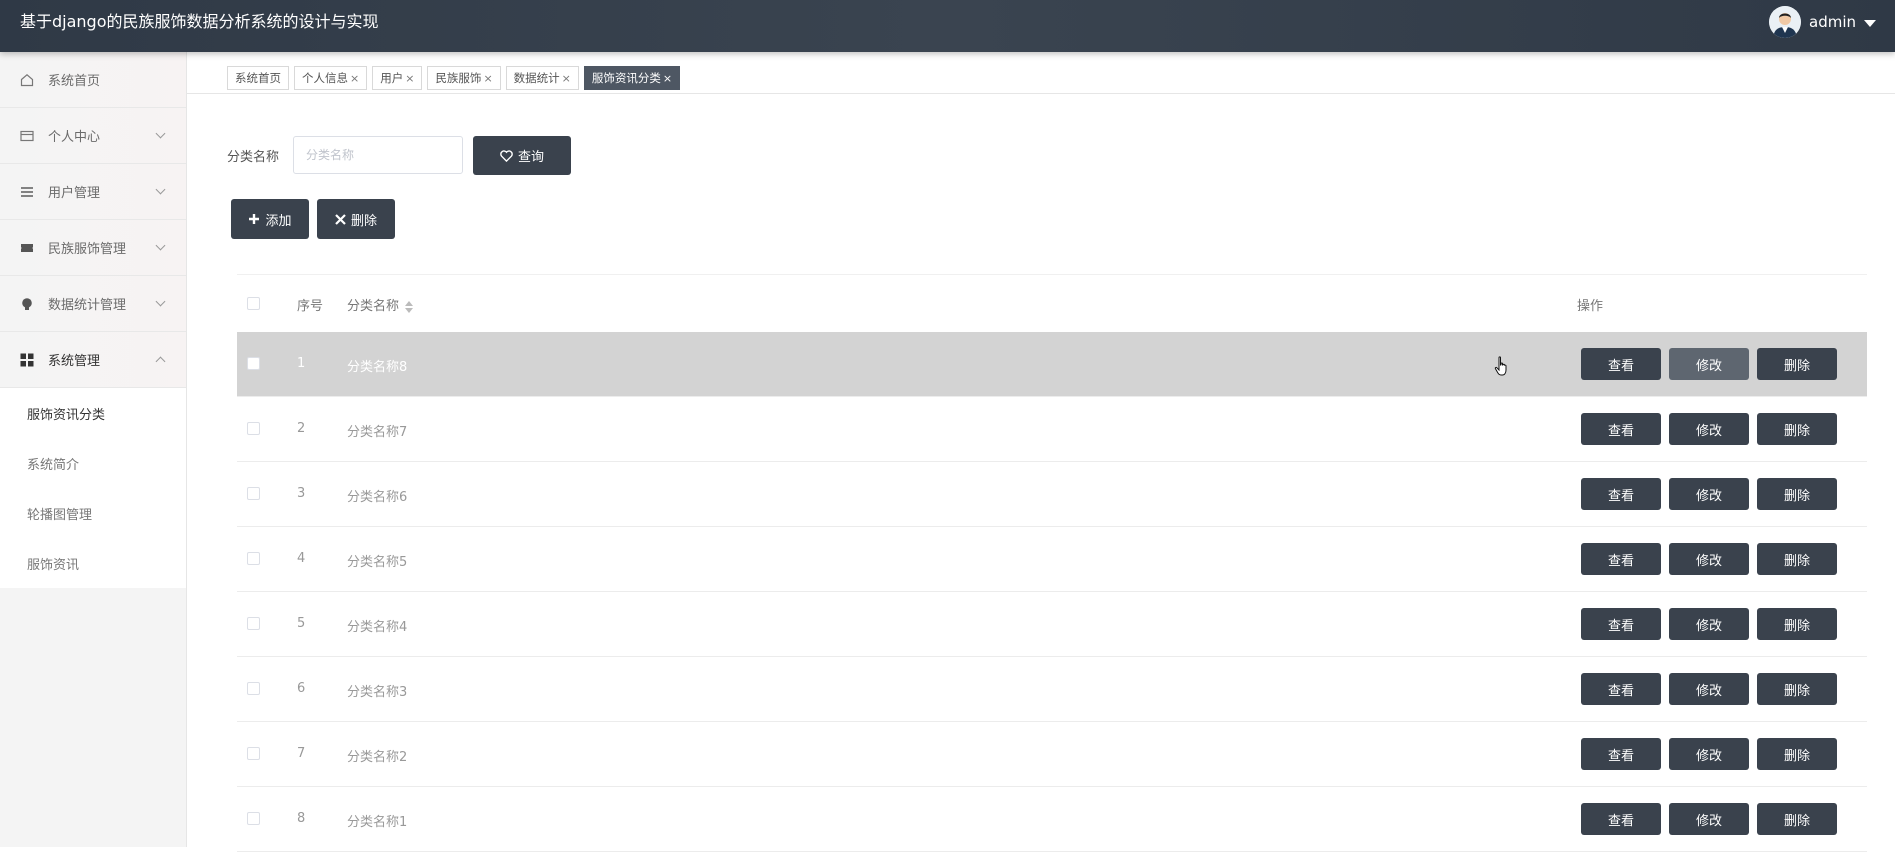  I want to click on query-button: 查询, so click(522, 155).